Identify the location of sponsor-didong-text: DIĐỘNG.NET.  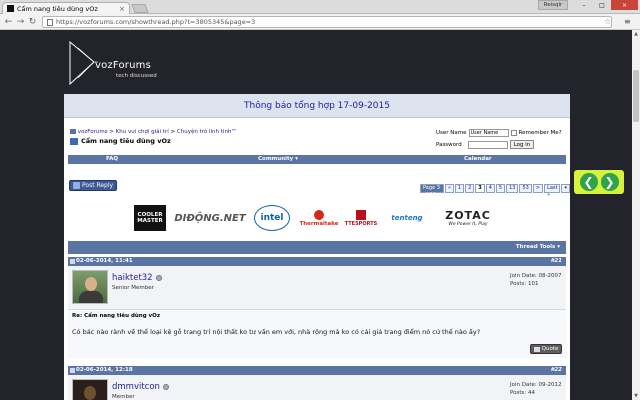
(210, 218).